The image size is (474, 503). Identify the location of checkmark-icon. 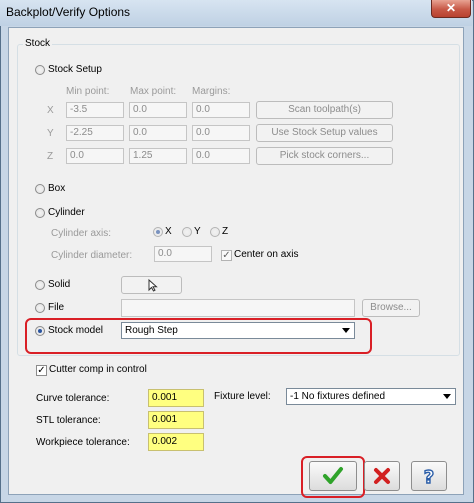
(333, 475).